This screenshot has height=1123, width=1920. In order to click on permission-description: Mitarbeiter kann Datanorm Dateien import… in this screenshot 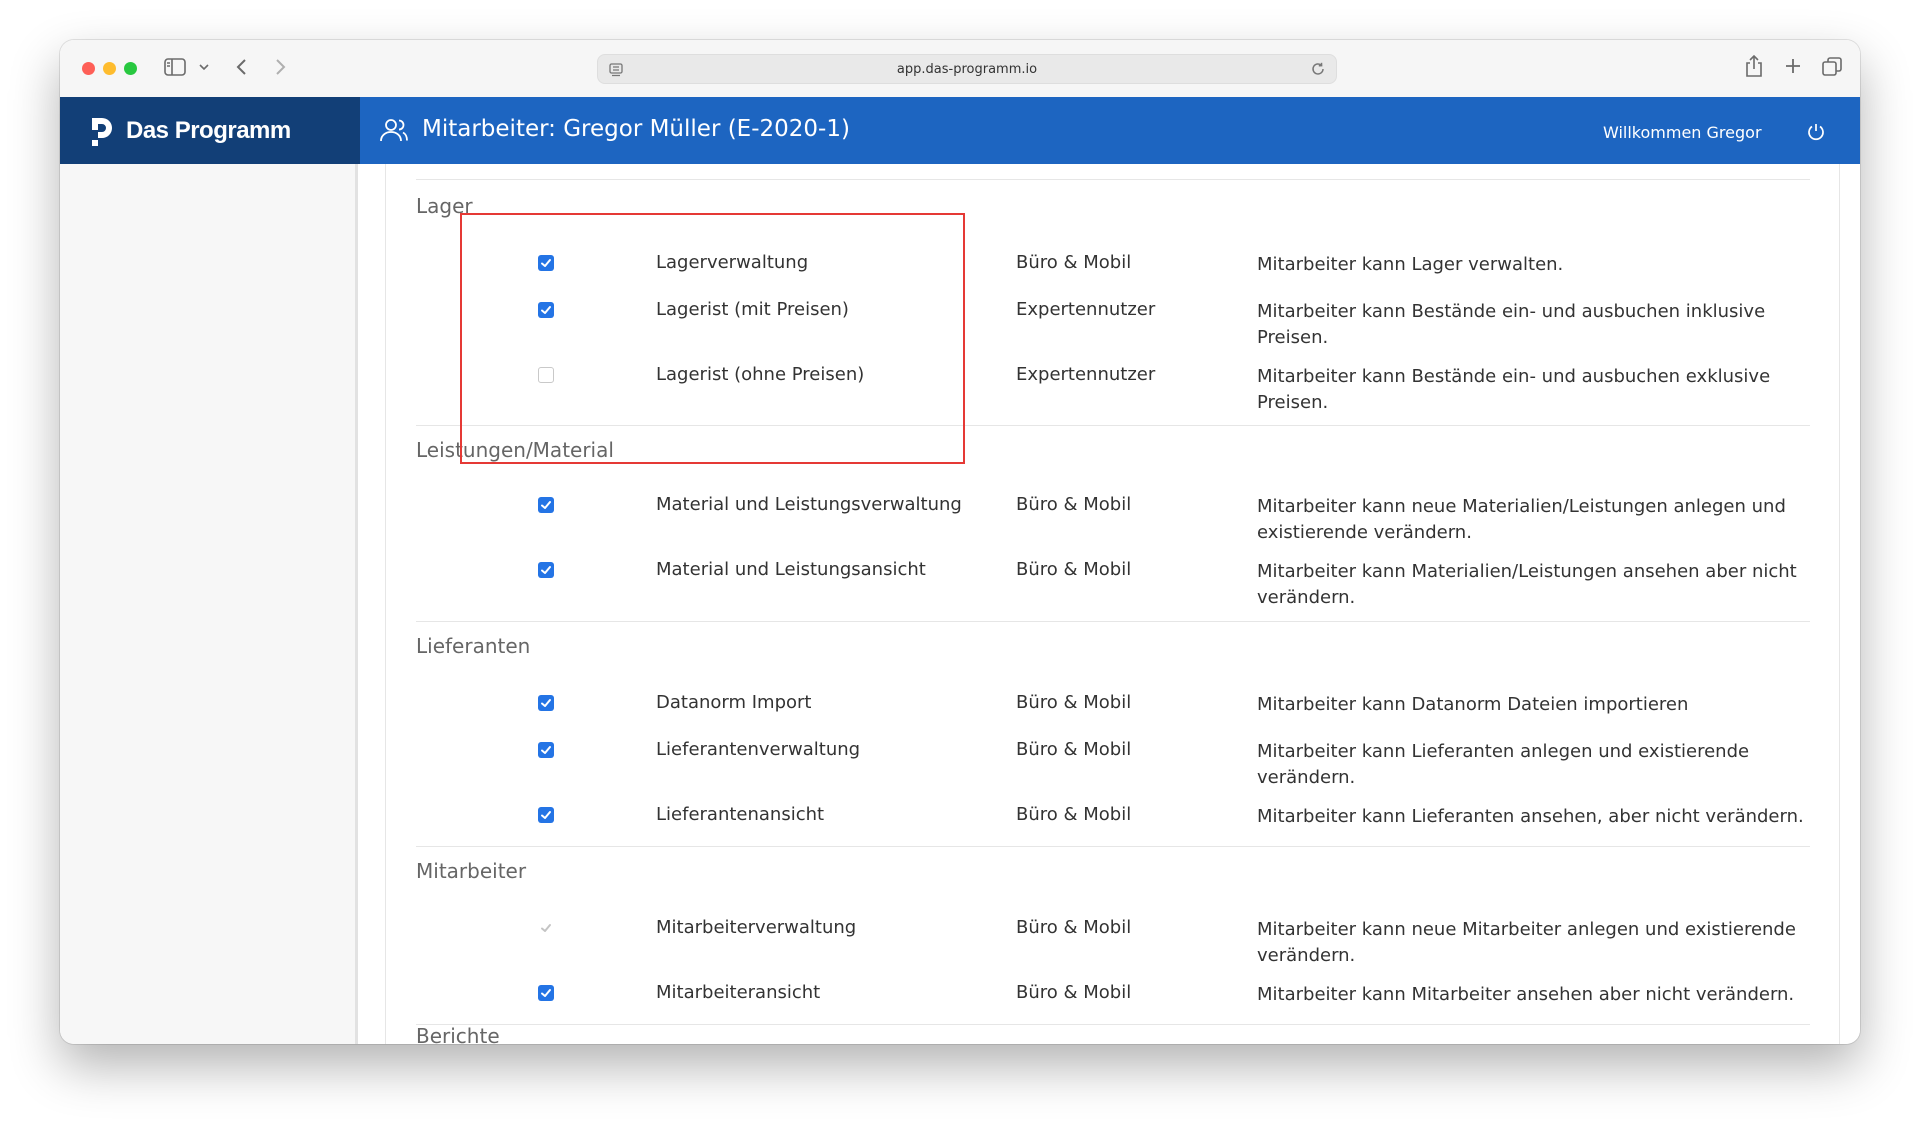, I will do `click(1473, 704)`.